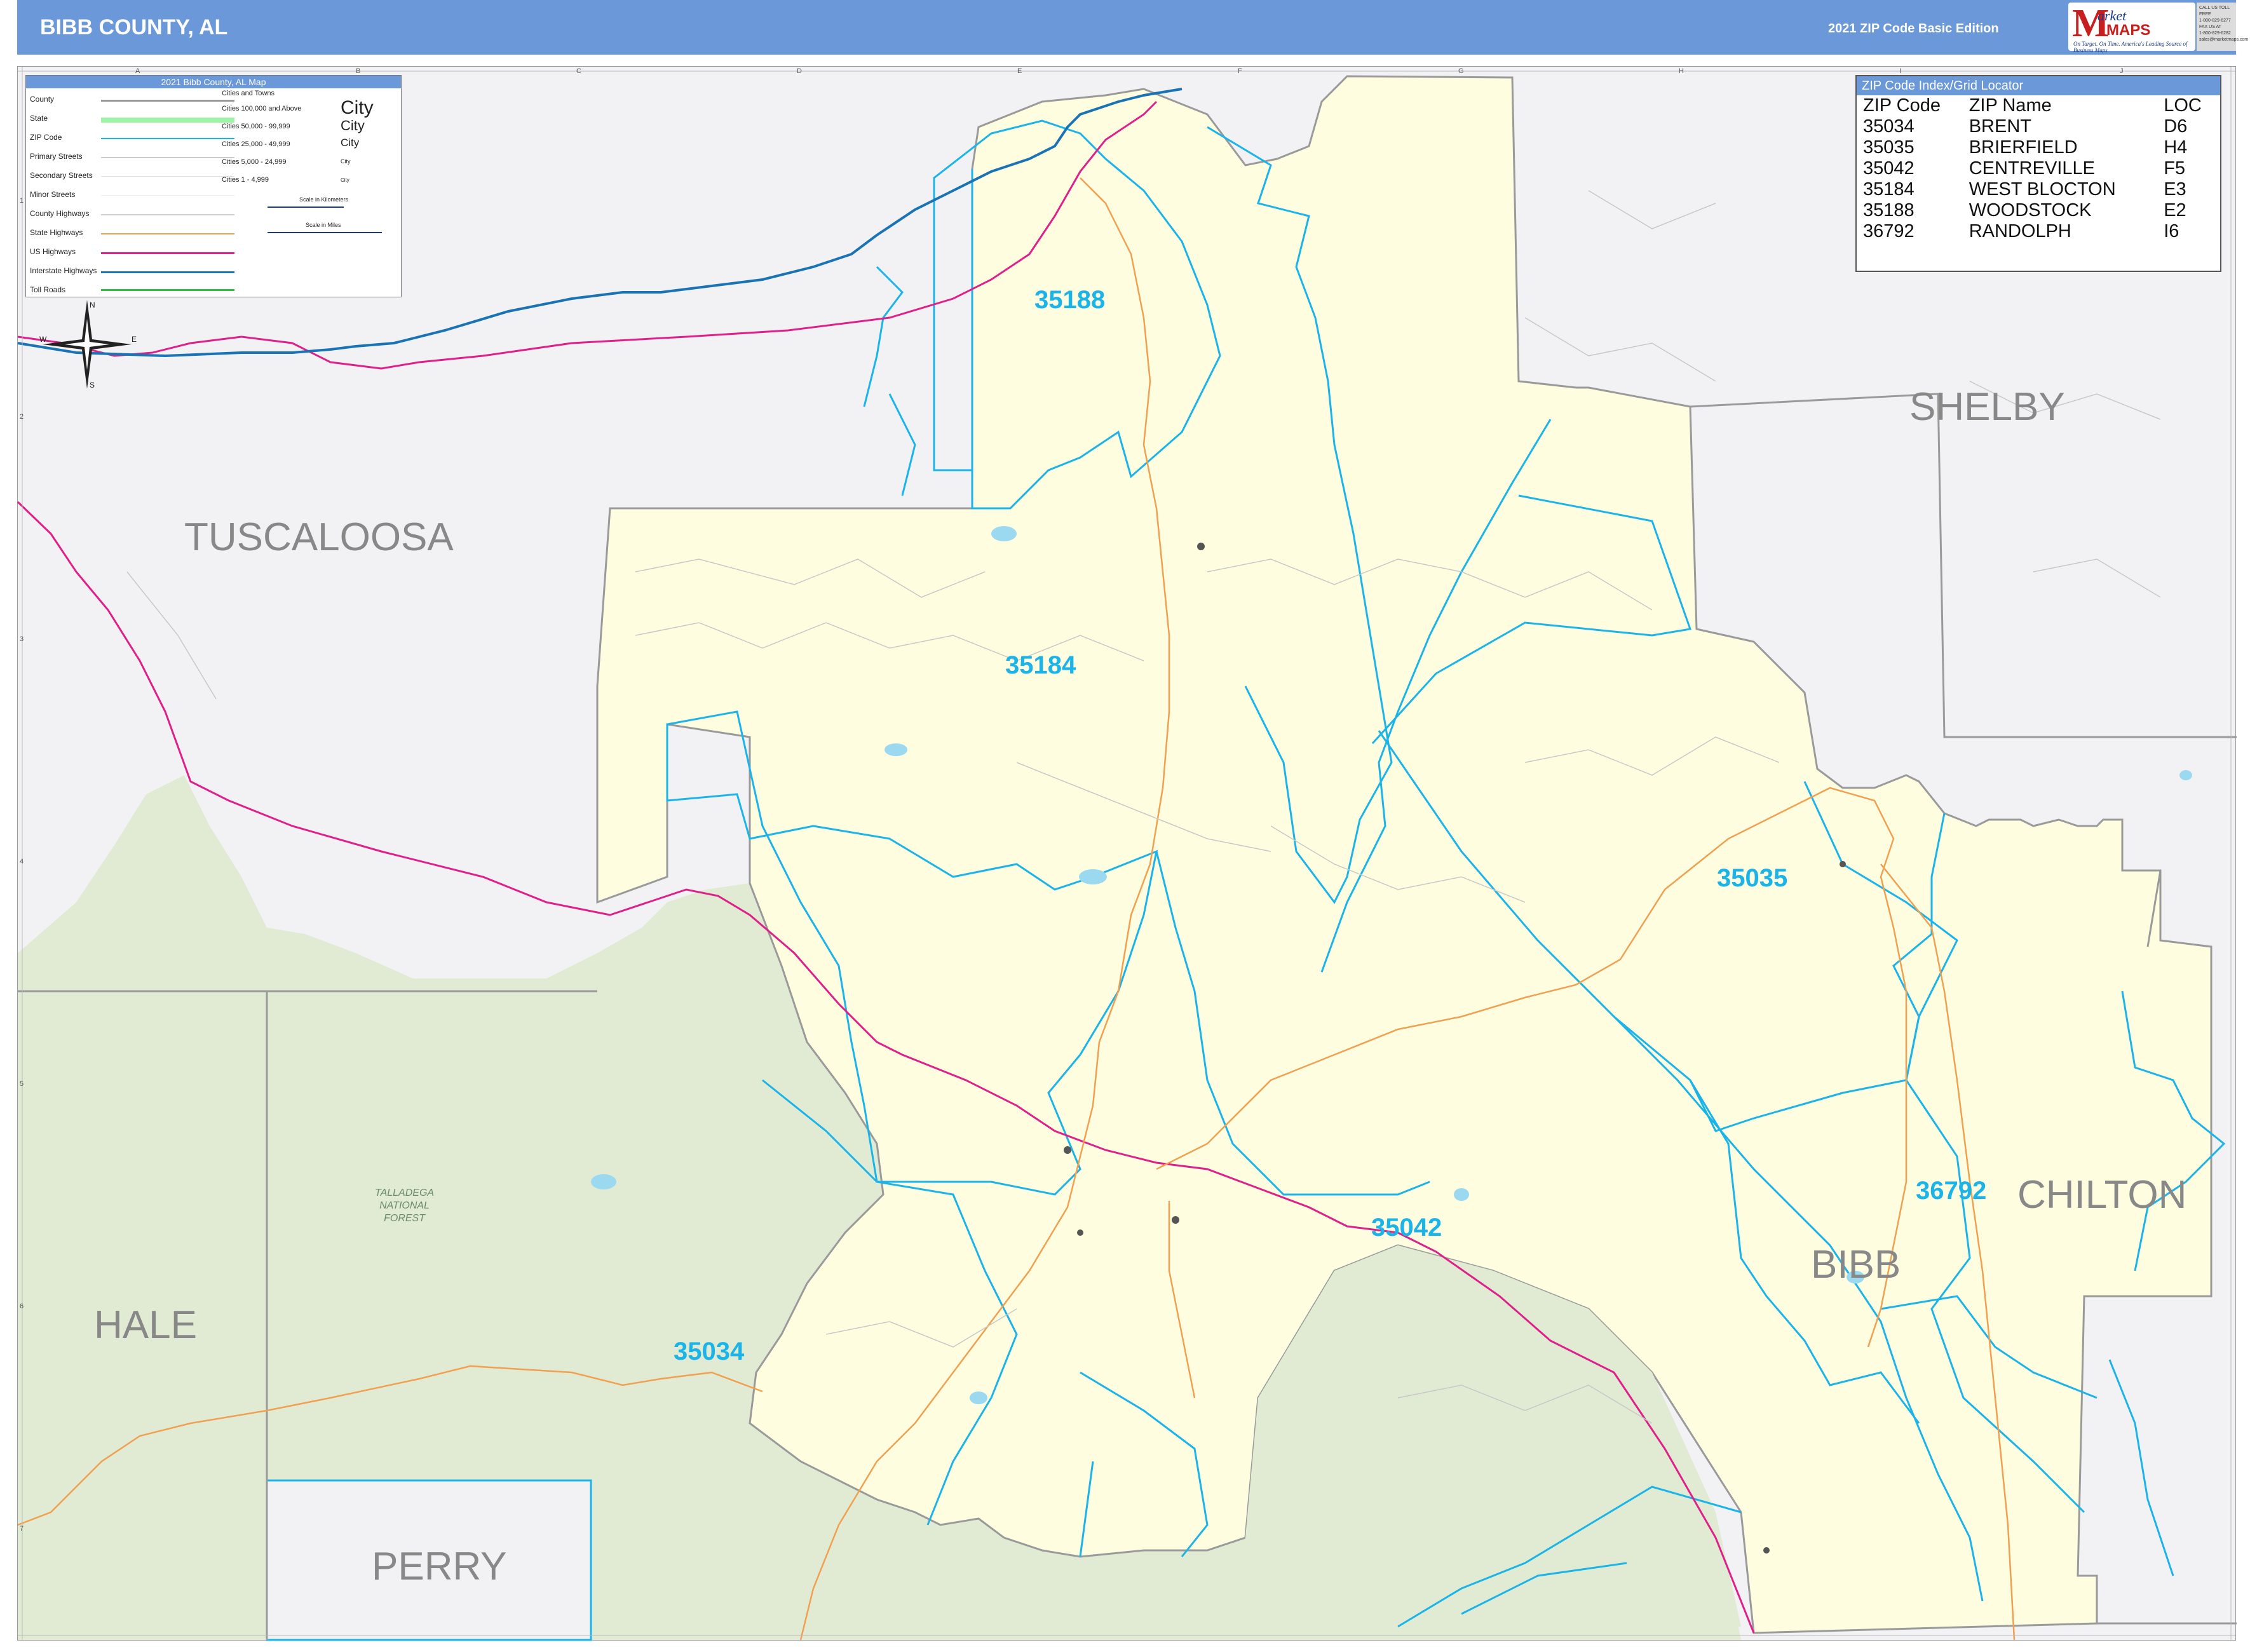 The height and width of the screenshot is (1652, 2250). Describe the element at coordinates (799, 71) in the screenshot. I see `grid-col-label: D` at that location.